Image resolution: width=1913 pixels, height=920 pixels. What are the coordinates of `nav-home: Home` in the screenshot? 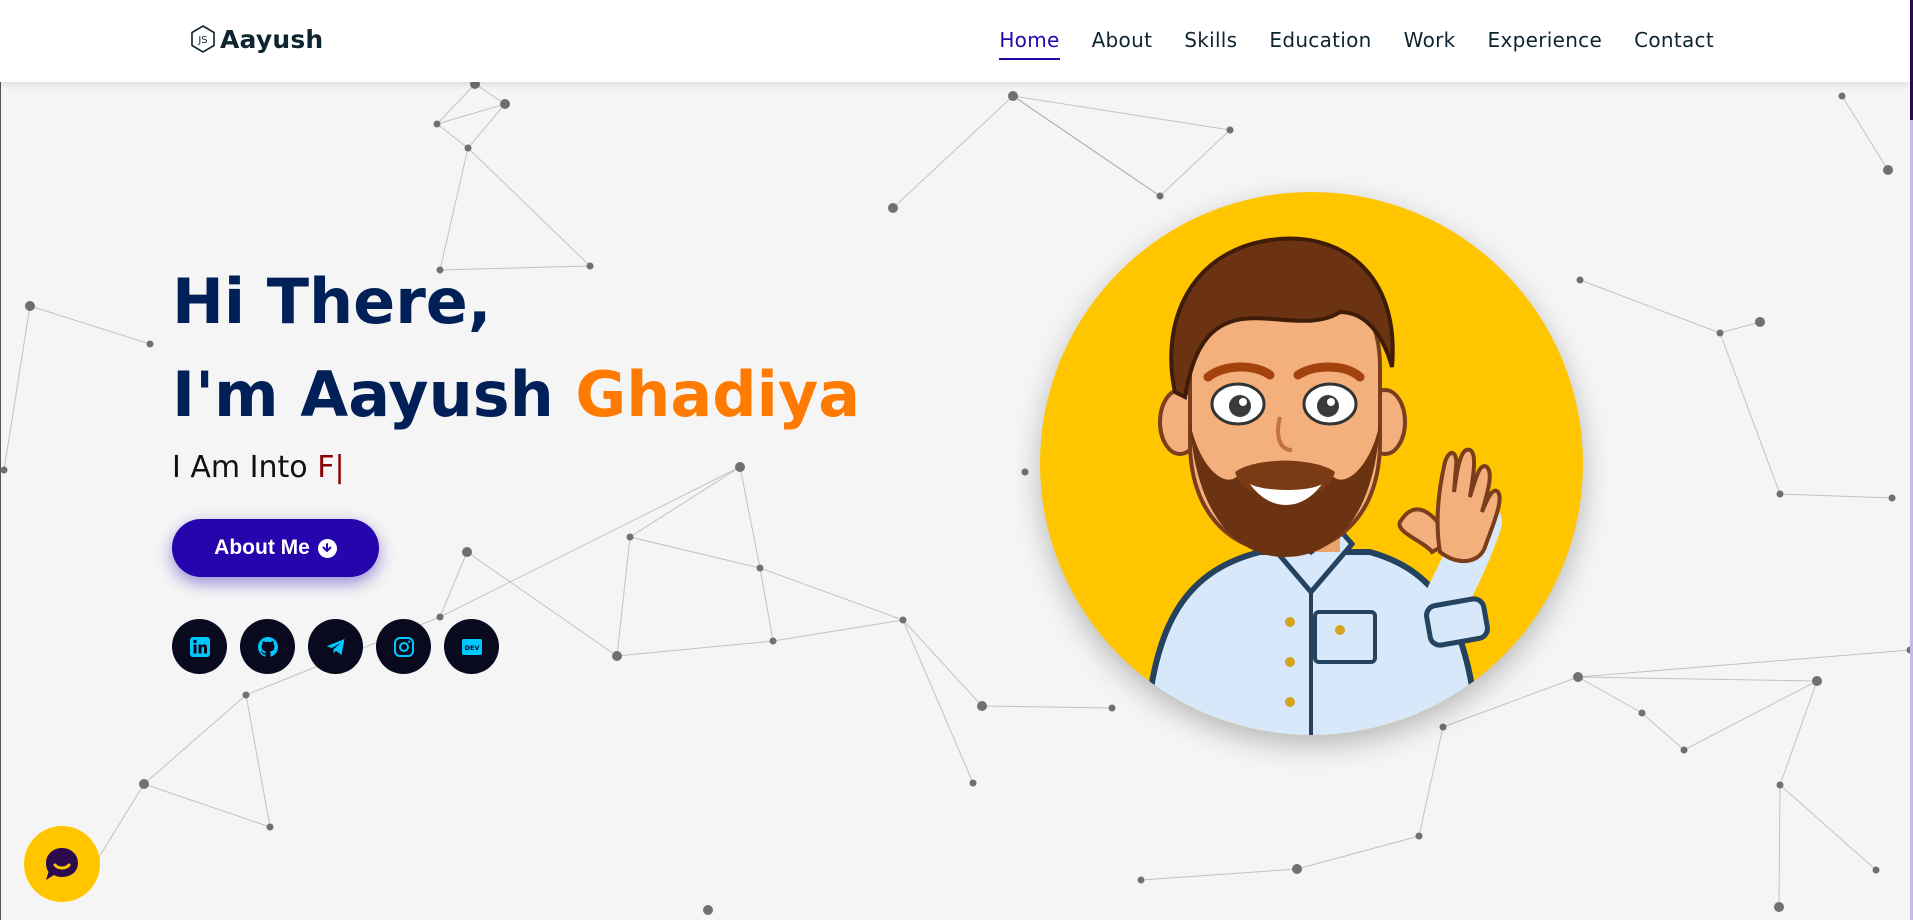 It's located at (1029, 44).